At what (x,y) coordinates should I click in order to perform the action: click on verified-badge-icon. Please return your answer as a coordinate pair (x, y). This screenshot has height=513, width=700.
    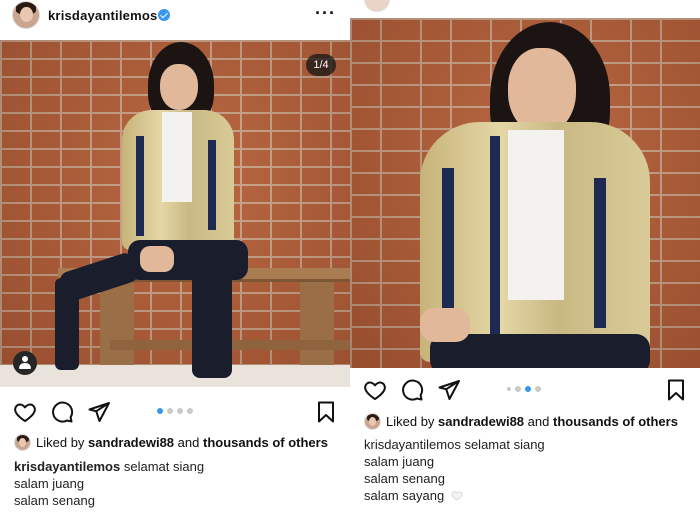
    Looking at the image, I should click on (164, 15).